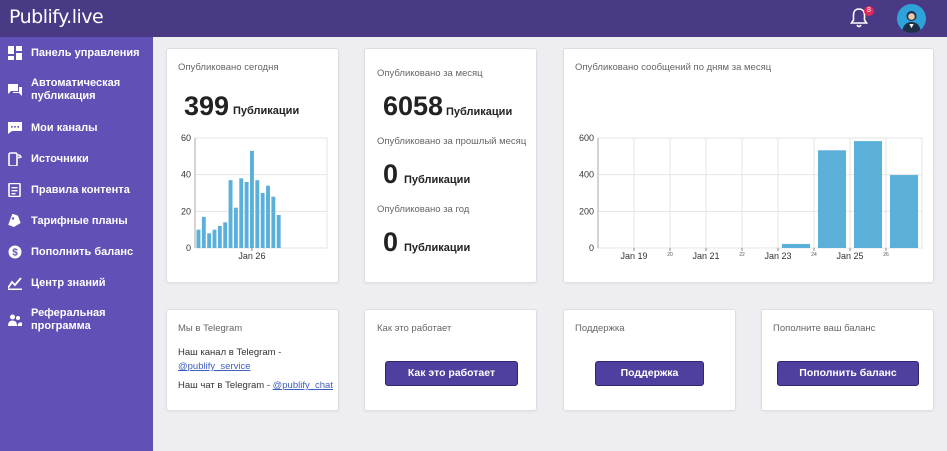 Image resolution: width=947 pixels, height=451 pixels. I want to click on card-title: Опубликовано сегодня, so click(228, 67).